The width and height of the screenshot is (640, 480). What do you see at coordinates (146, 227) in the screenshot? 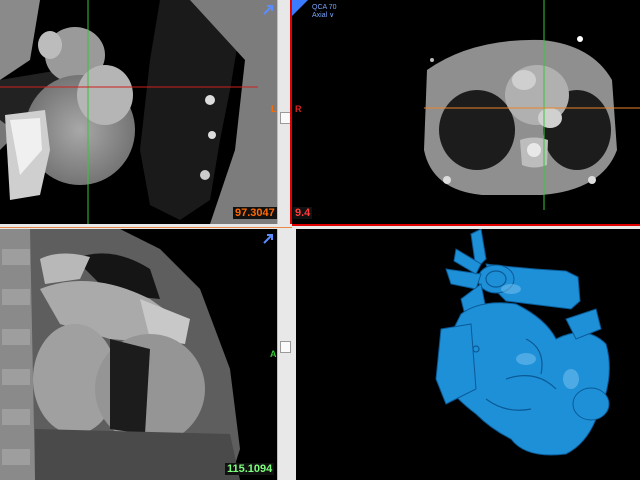
I see `separator-accent` at bounding box center [146, 227].